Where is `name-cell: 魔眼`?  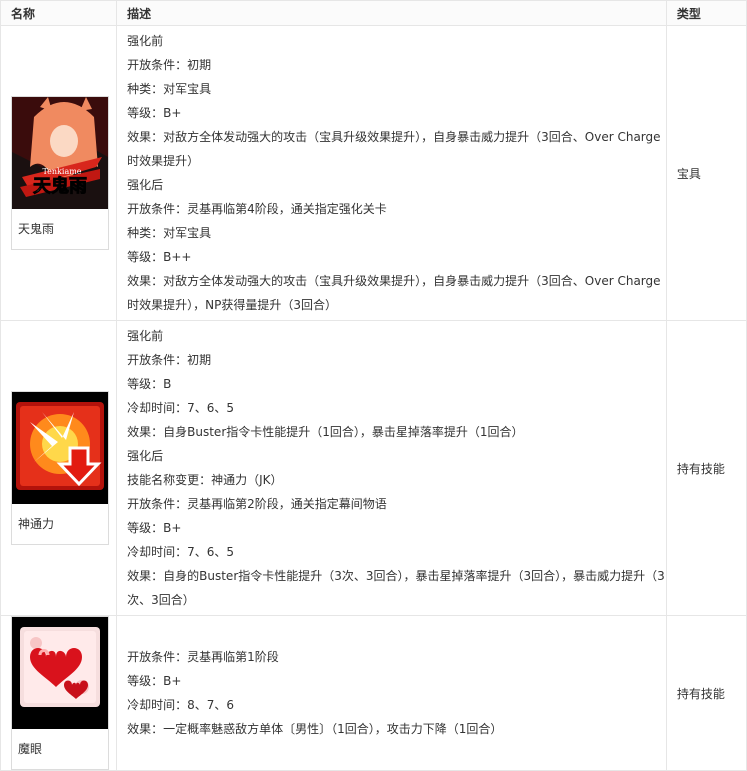
name-cell: 魔眼 is located at coordinates (59, 693).